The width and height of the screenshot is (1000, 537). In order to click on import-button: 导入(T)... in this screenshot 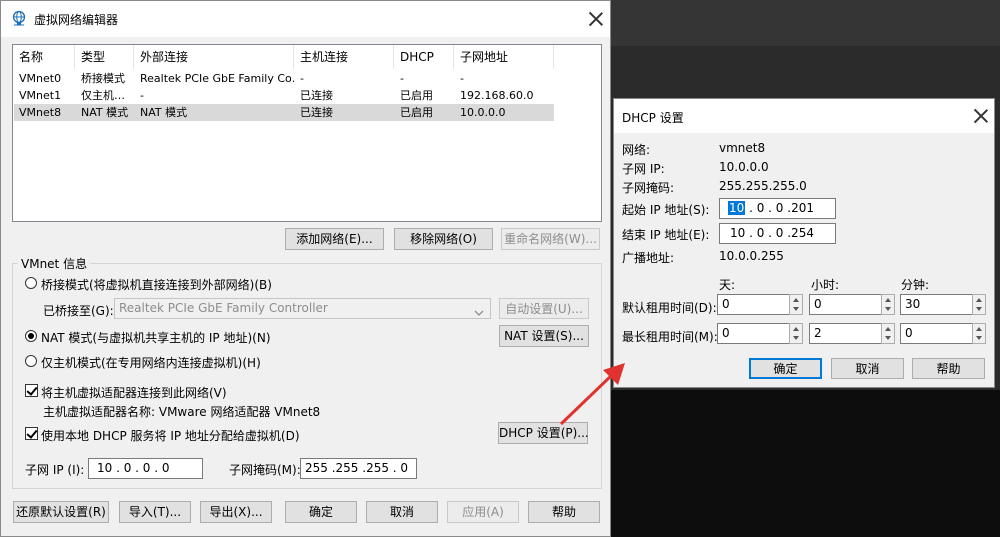, I will do `click(155, 512)`.